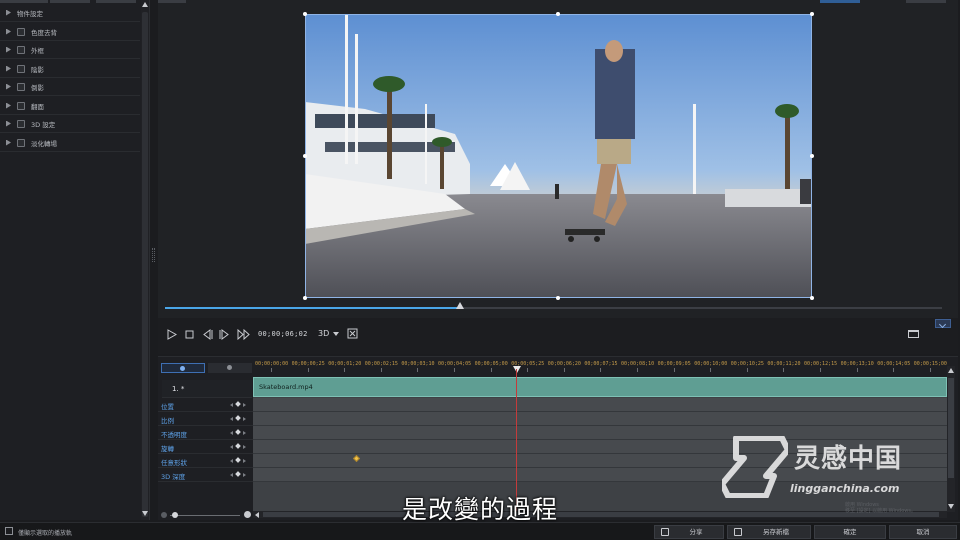 The image size is (960, 540). Describe the element at coordinates (178, 389) in the screenshot. I see `track-title-label: 1. *` at that location.